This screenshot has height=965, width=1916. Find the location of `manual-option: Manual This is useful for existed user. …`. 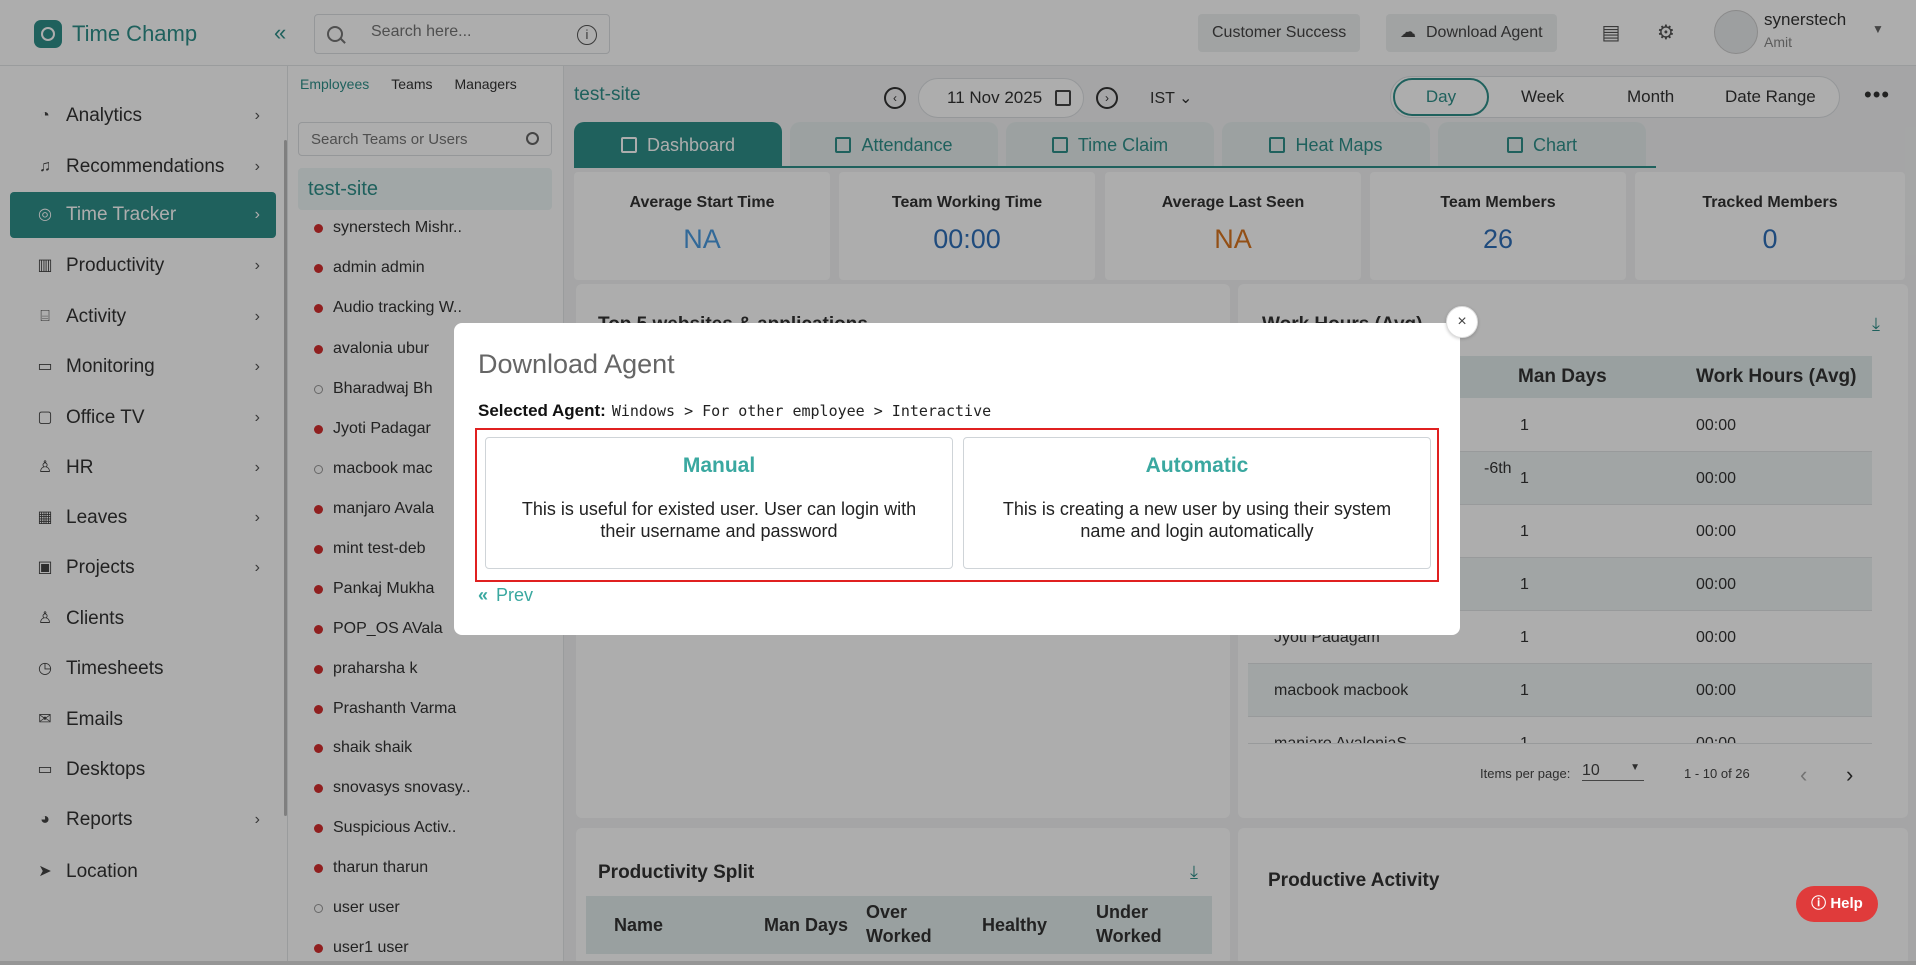

manual-option: Manual This is useful for existed user. … is located at coordinates (719, 503).